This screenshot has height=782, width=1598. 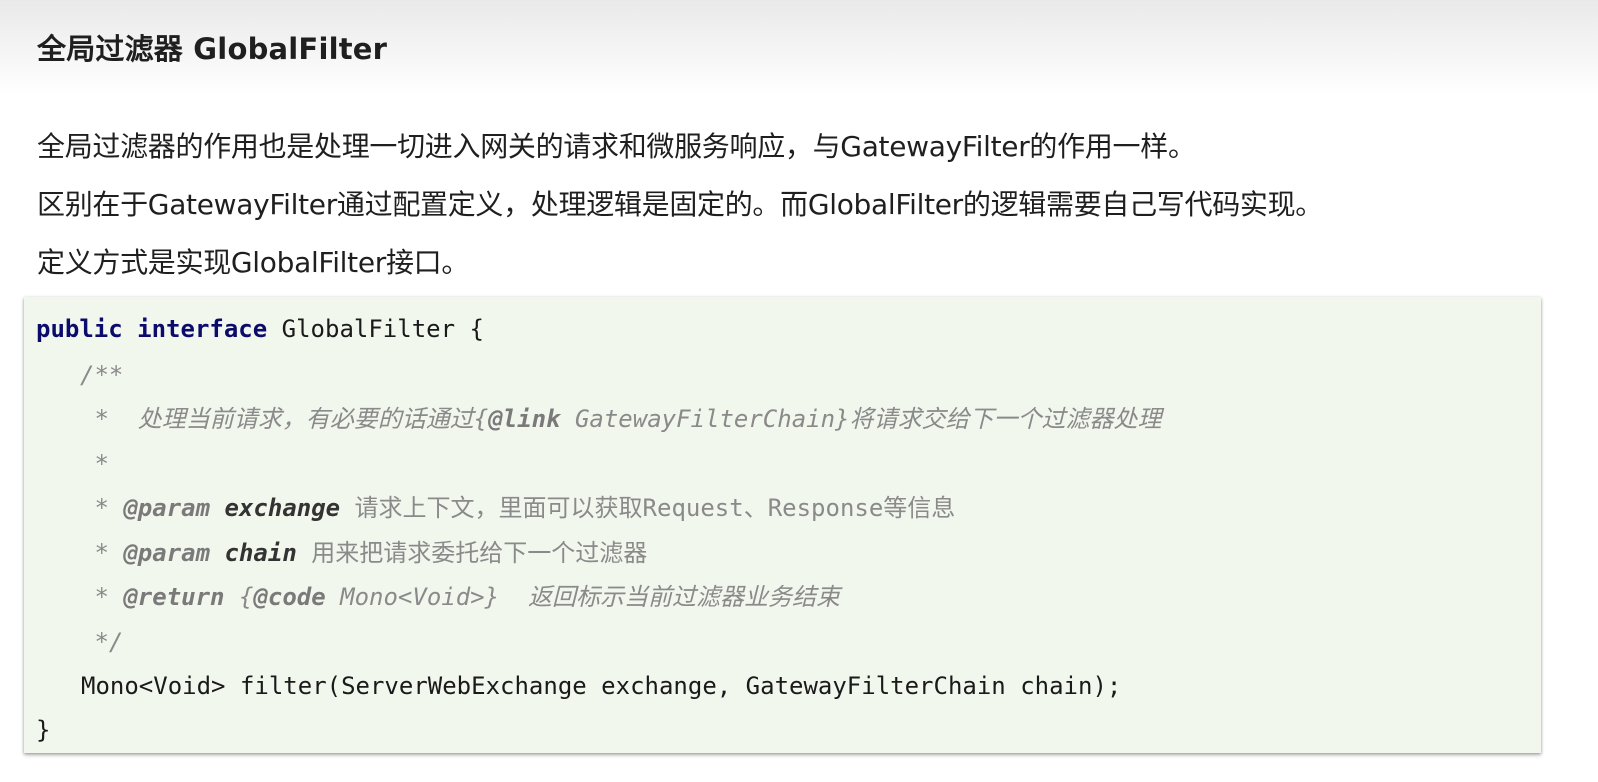 I want to click on keyword-interface: interface, so click(x=202, y=329).